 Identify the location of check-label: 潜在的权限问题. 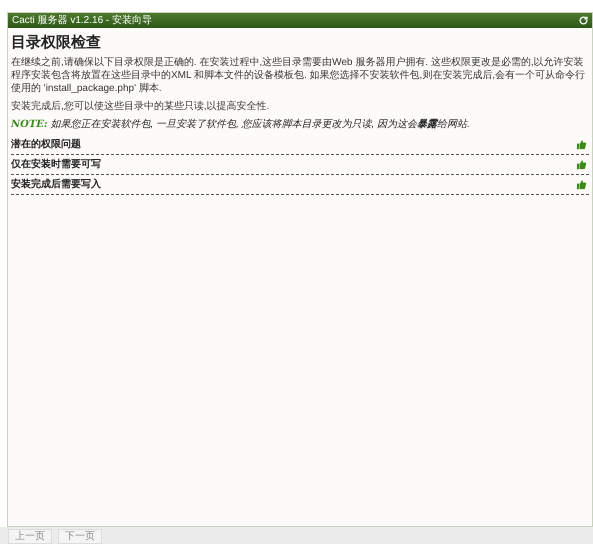
(46, 145).